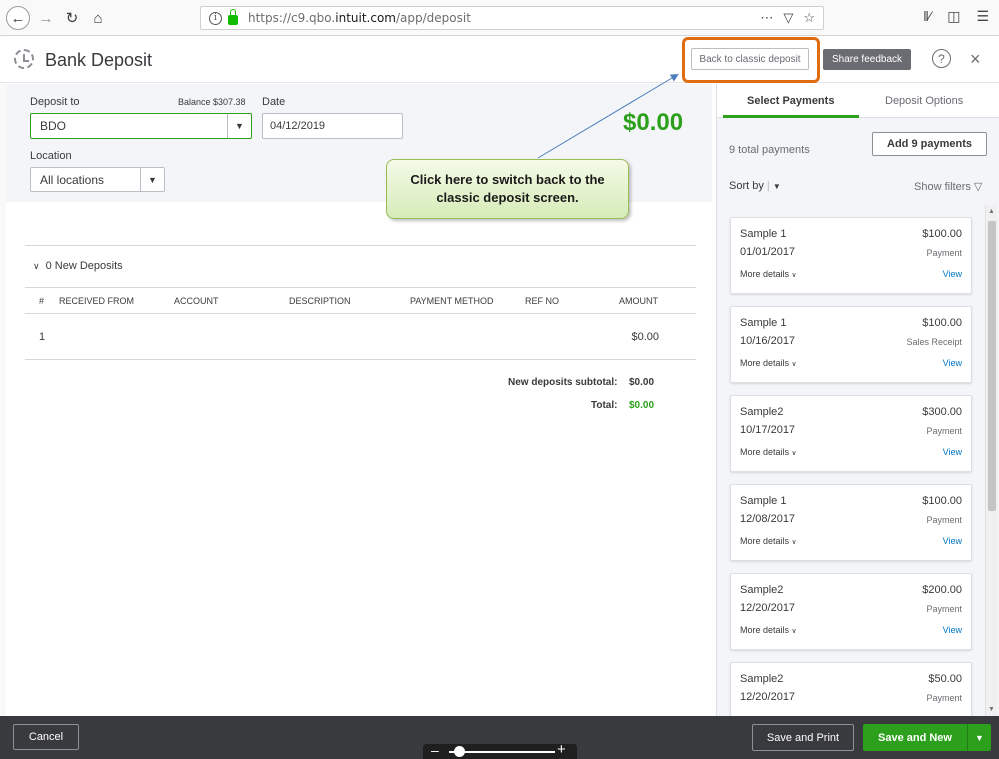 This screenshot has height=759, width=999. Describe the element at coordinates (942, 187) in the screenshot. I see `show-filters-label: Show filters` at that location.